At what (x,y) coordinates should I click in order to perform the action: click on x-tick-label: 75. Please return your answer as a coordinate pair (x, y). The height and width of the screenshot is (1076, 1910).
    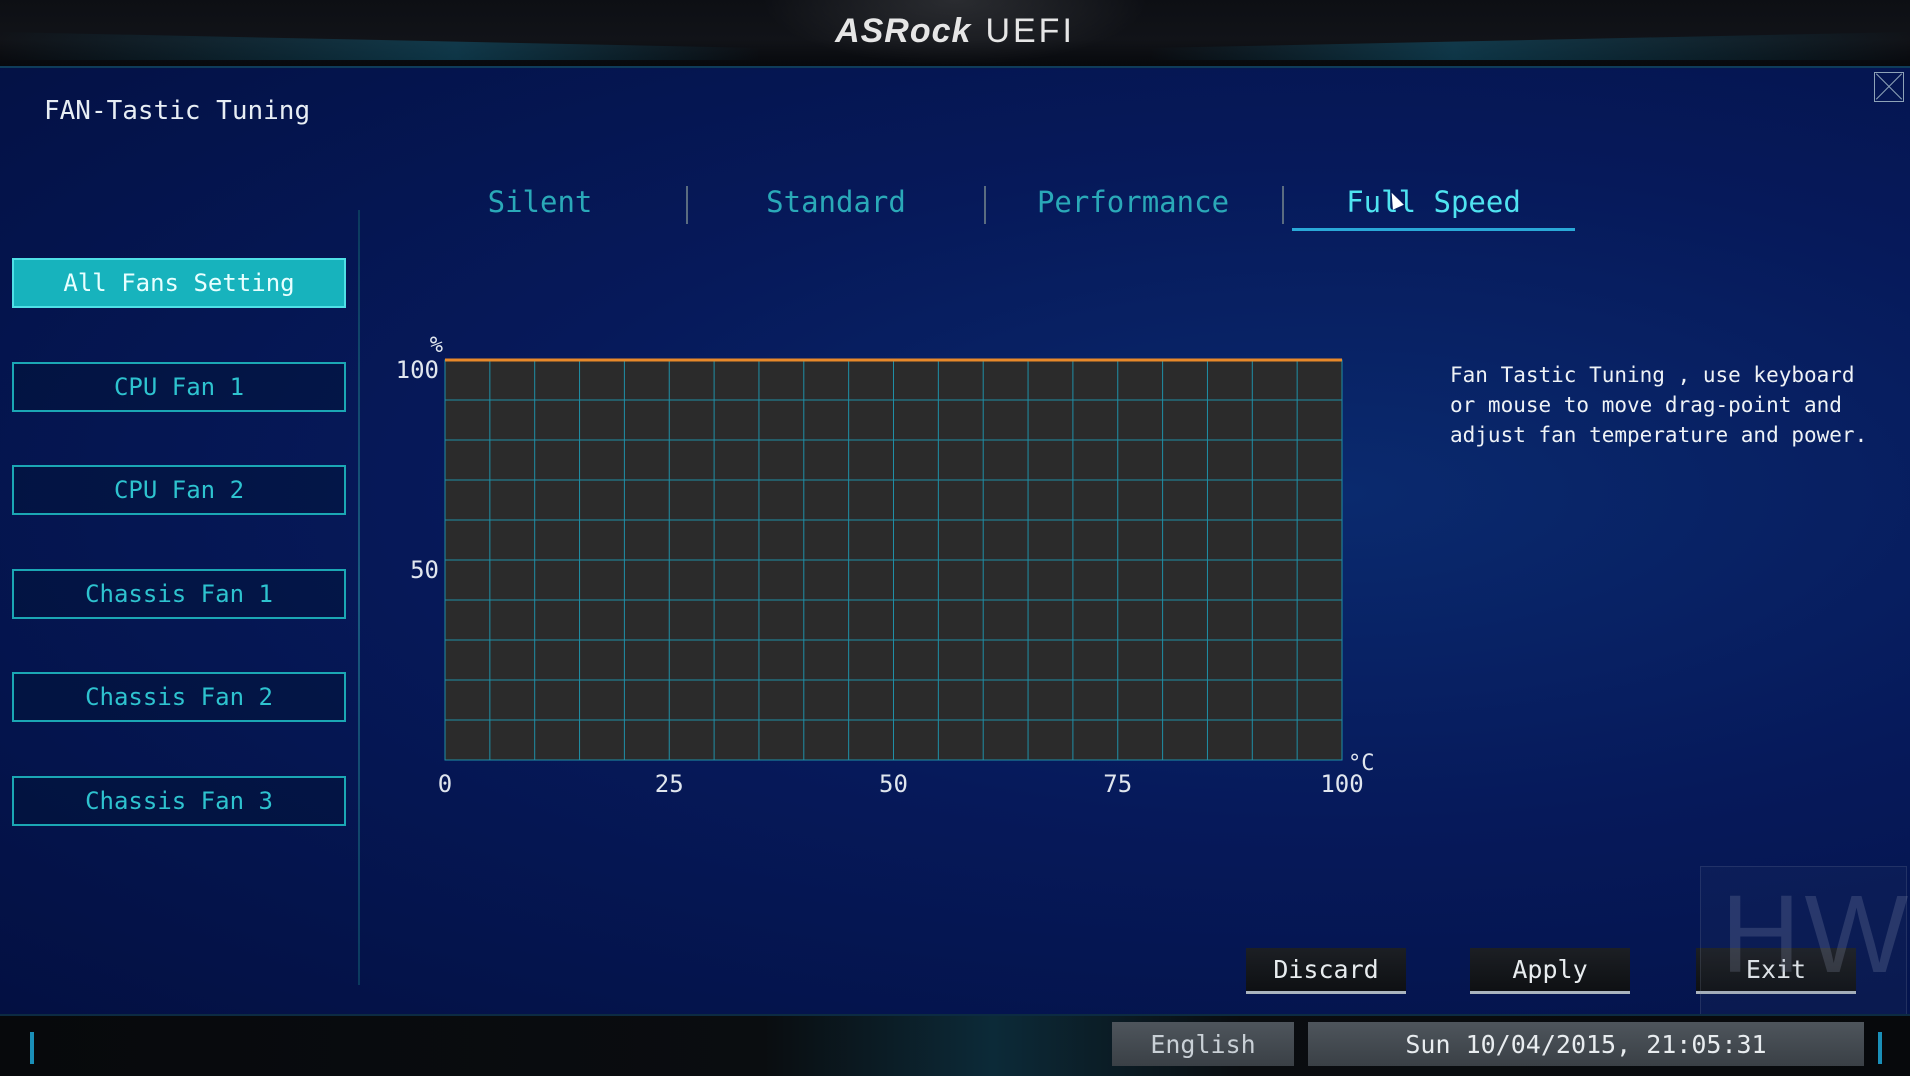
    Looking at the image, I should click on (1117, 784).